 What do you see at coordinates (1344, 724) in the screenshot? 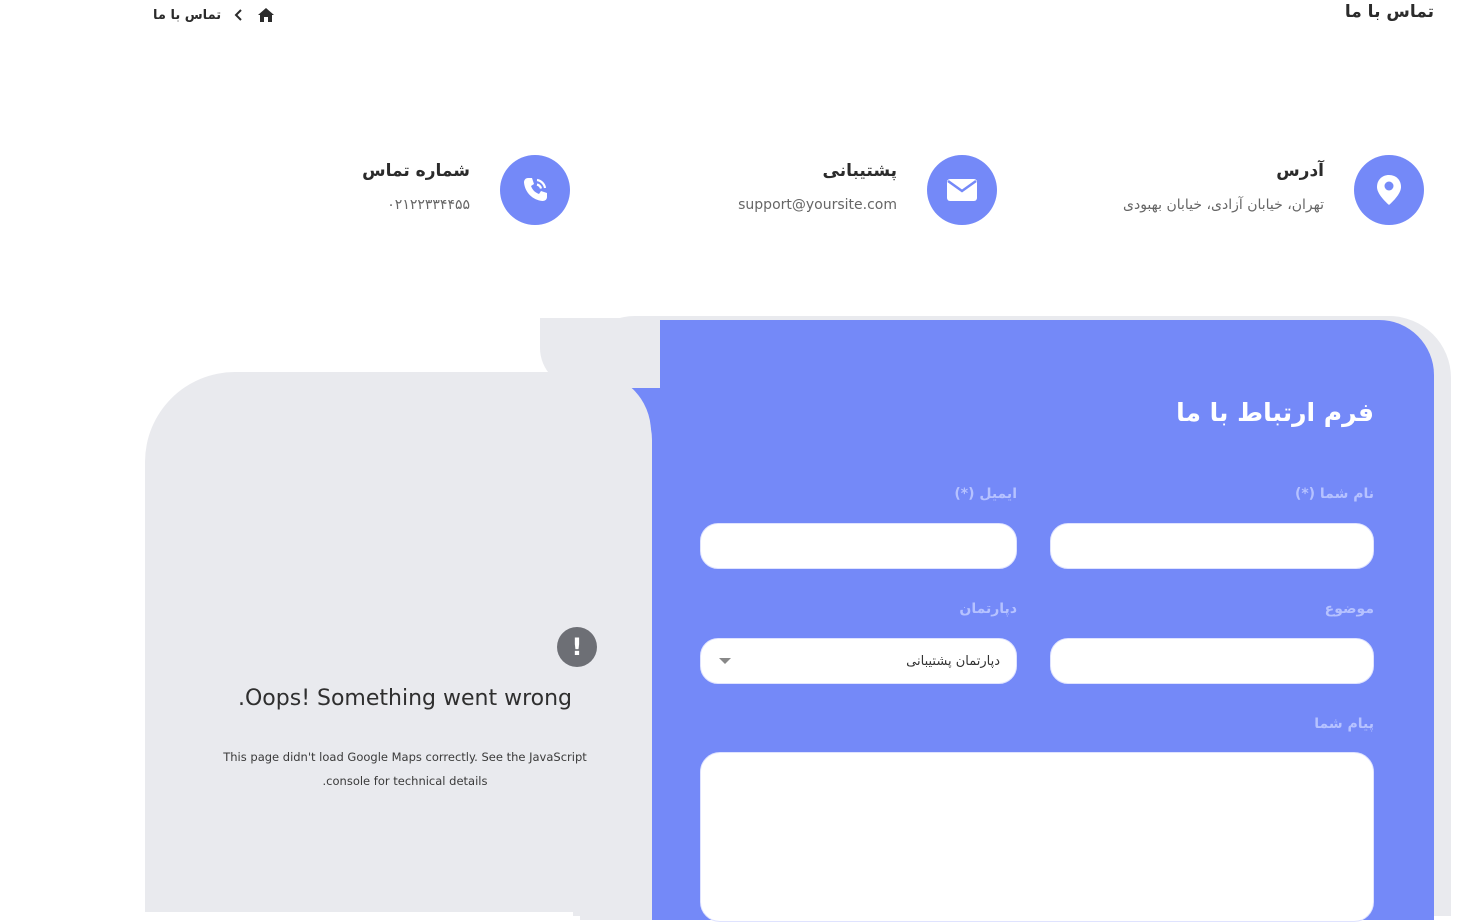
I see `message-label: پیام شما` at bounding box center [1344, 724].